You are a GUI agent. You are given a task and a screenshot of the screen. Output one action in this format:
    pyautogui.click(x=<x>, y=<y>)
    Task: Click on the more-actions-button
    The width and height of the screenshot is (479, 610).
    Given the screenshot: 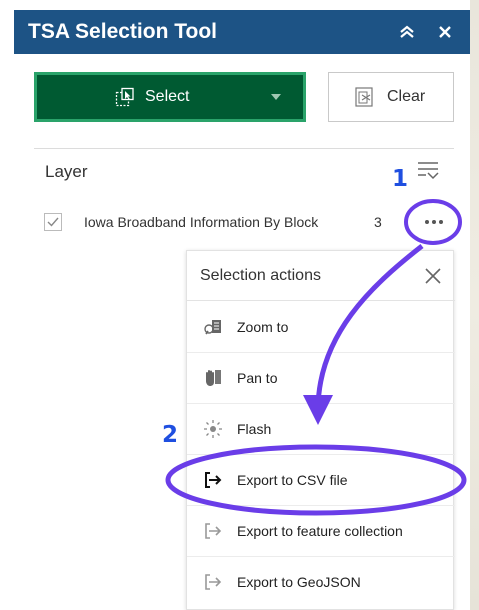 What is the action you would take?
    pyautogui.click(x=434, y=222)
    